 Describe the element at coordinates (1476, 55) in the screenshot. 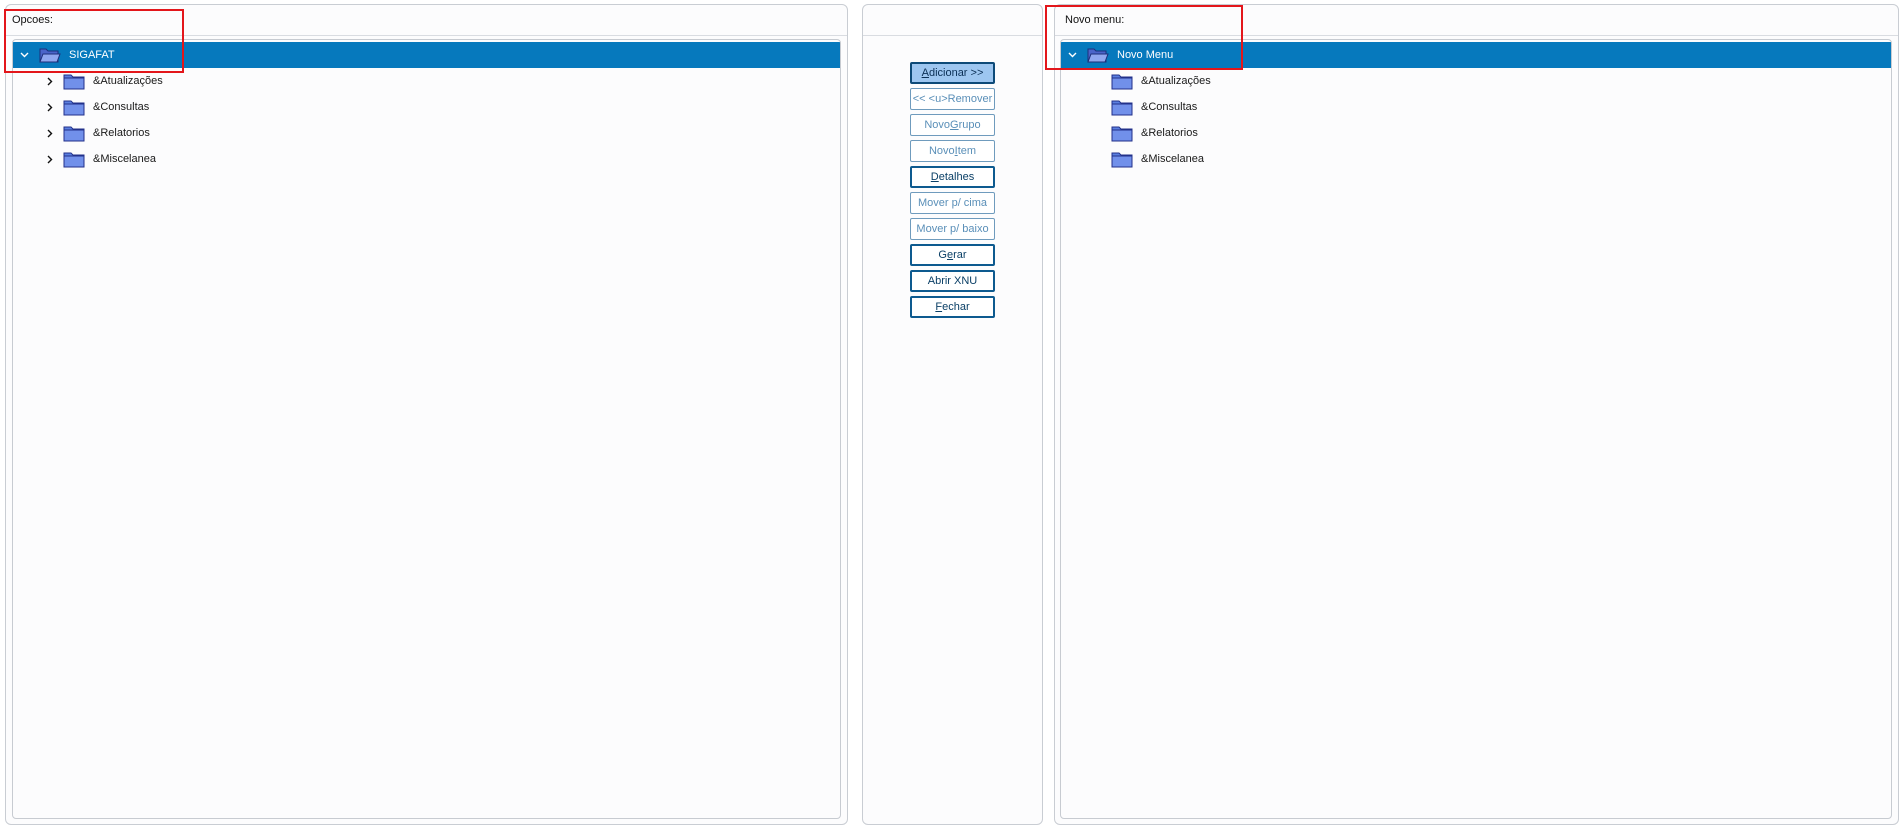

I see `tree-root-novo-menu: Novo Menu` at that location.